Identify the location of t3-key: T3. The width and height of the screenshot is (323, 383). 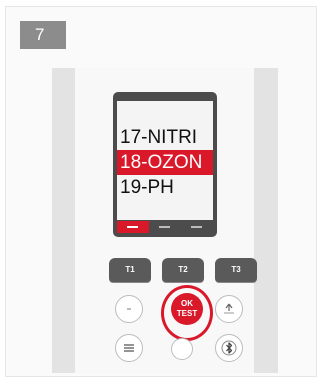
(236, 270).